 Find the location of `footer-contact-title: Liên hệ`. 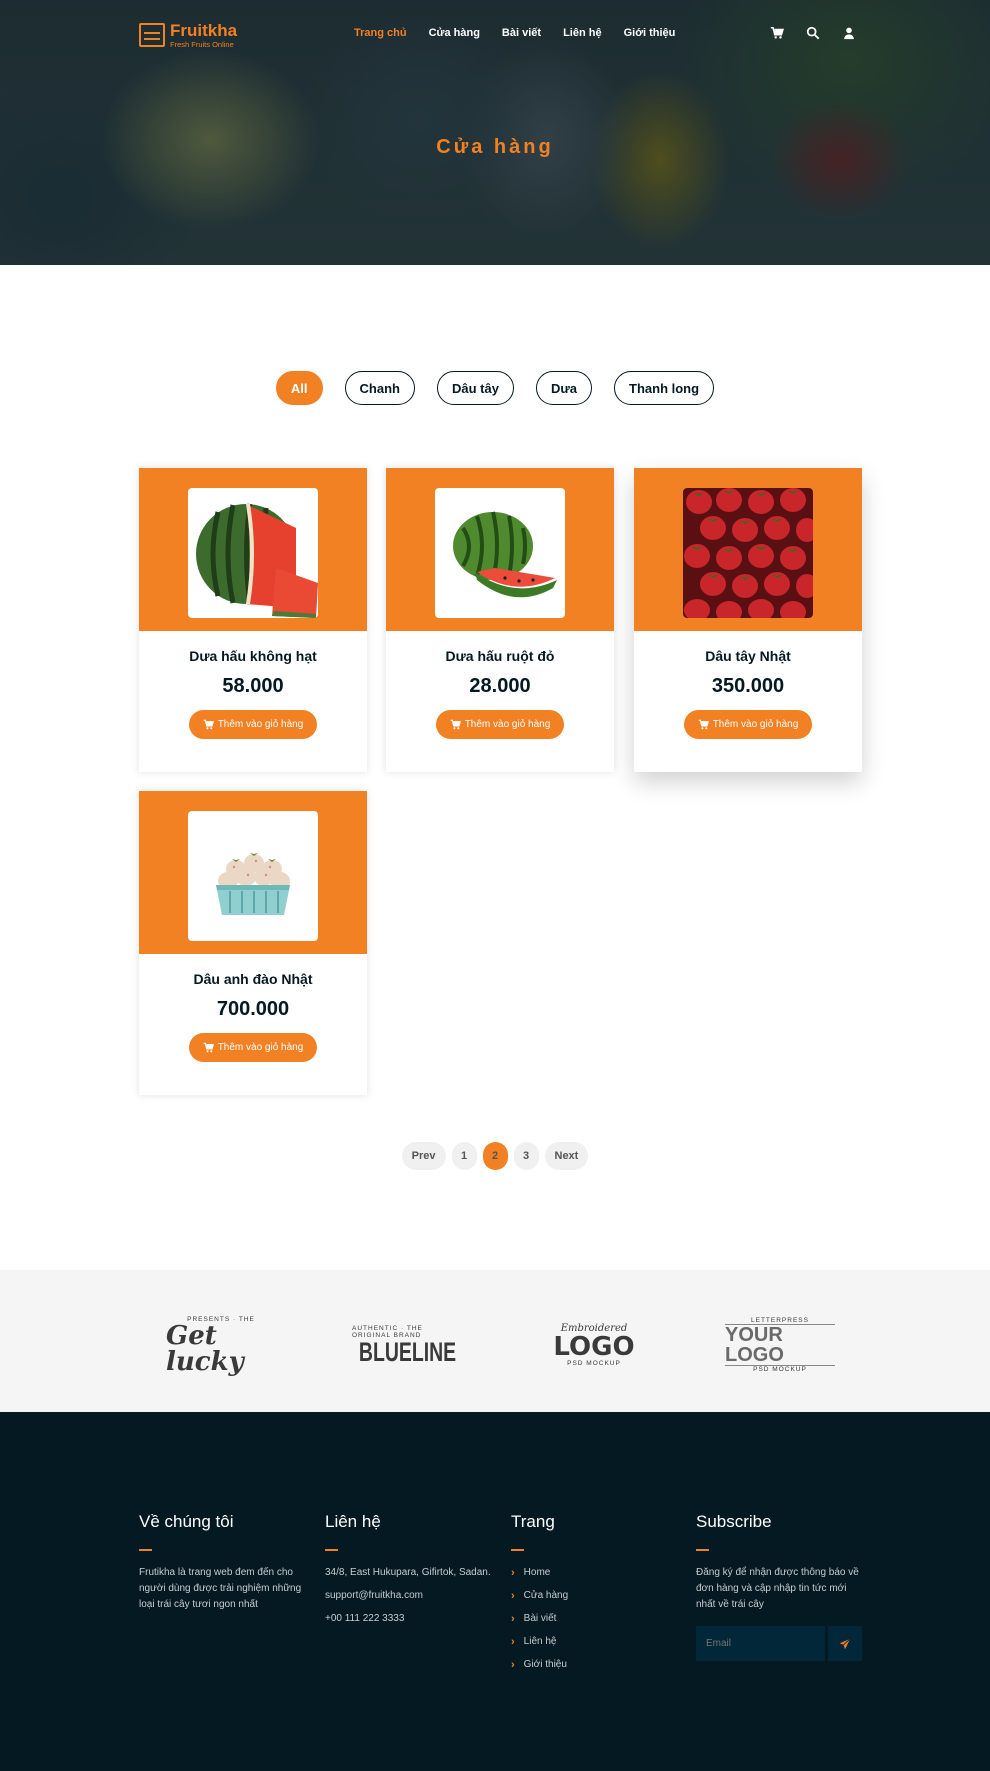

footer-contact-title: Liên hệ is located at coordinates (353, 1521).